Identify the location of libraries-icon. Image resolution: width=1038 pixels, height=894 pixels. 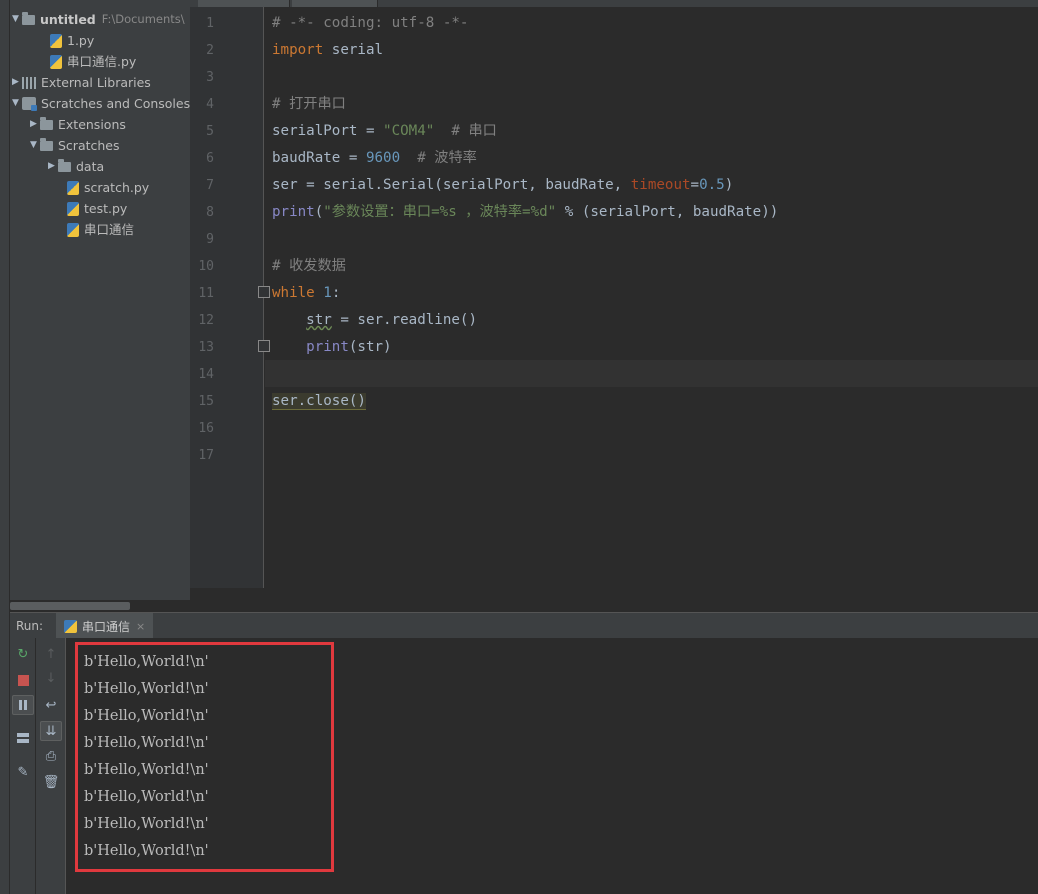
(29, 82).